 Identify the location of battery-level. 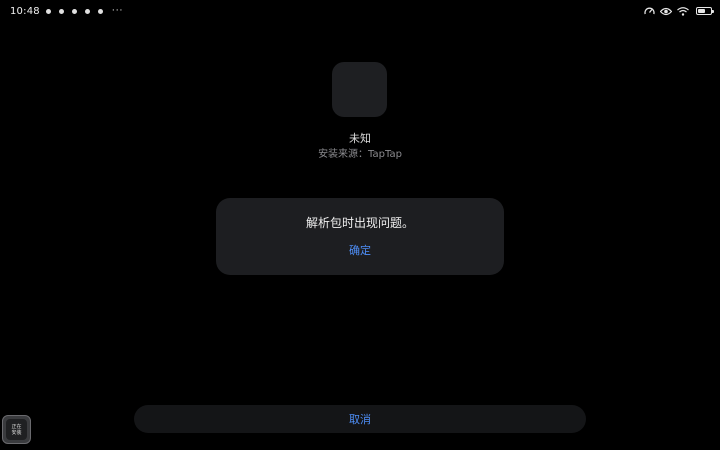
(701, 11).